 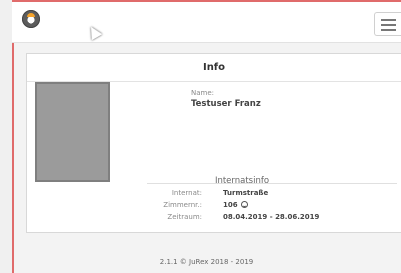 I want to click on room-label: Zimmernr.:, so click(x=182, y=205).